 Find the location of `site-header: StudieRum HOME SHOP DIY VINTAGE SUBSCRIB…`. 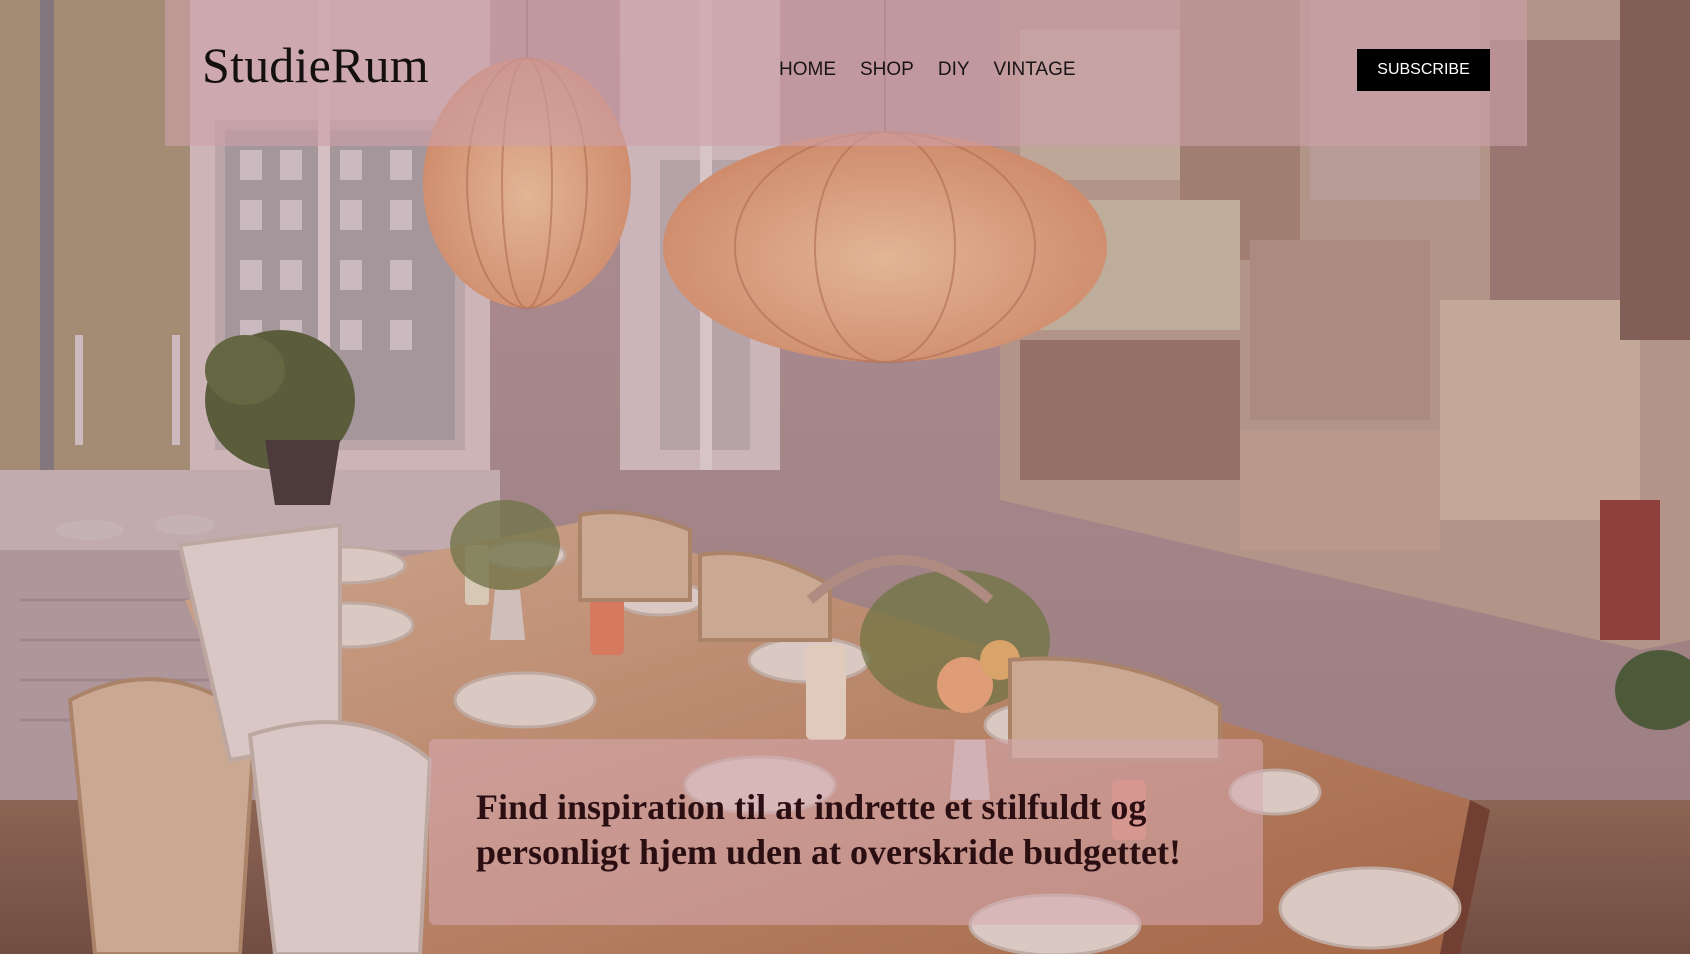

site-header: StudieRum HOME SHOP DIY VINTAGE SUBSCRIB… is located at coordinates (846, 73).